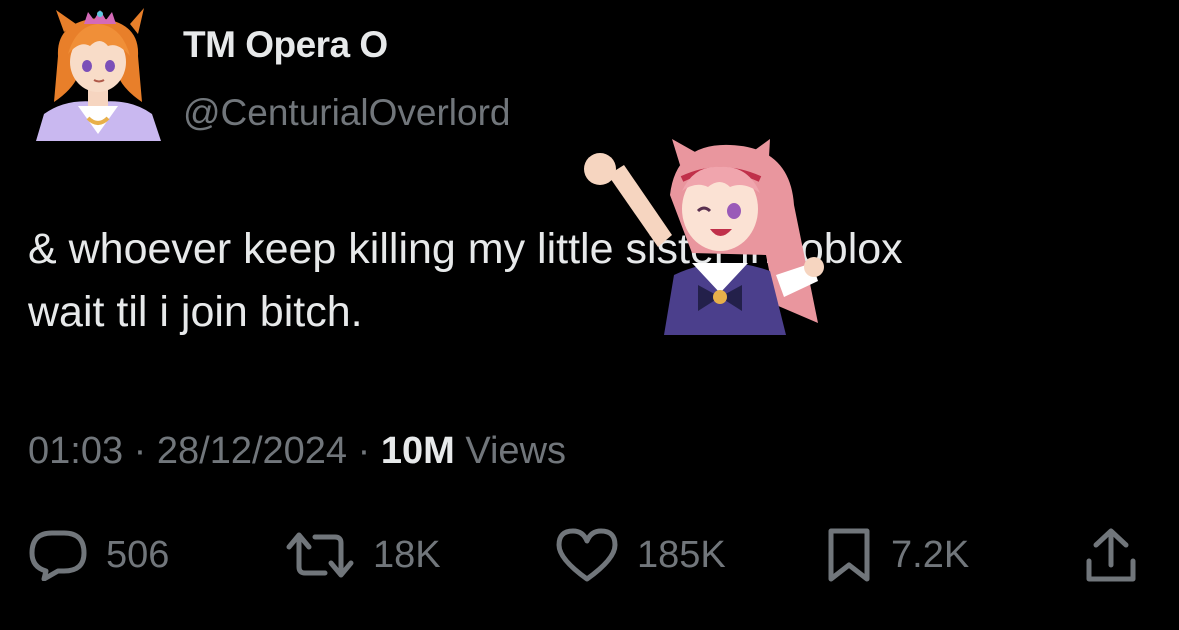 The width and height of the screenshot is (1179, 630). Describe the element at coordinates (347, 113) in the screenshot. I see `author-handle: @CenturialOverlord` at that location.